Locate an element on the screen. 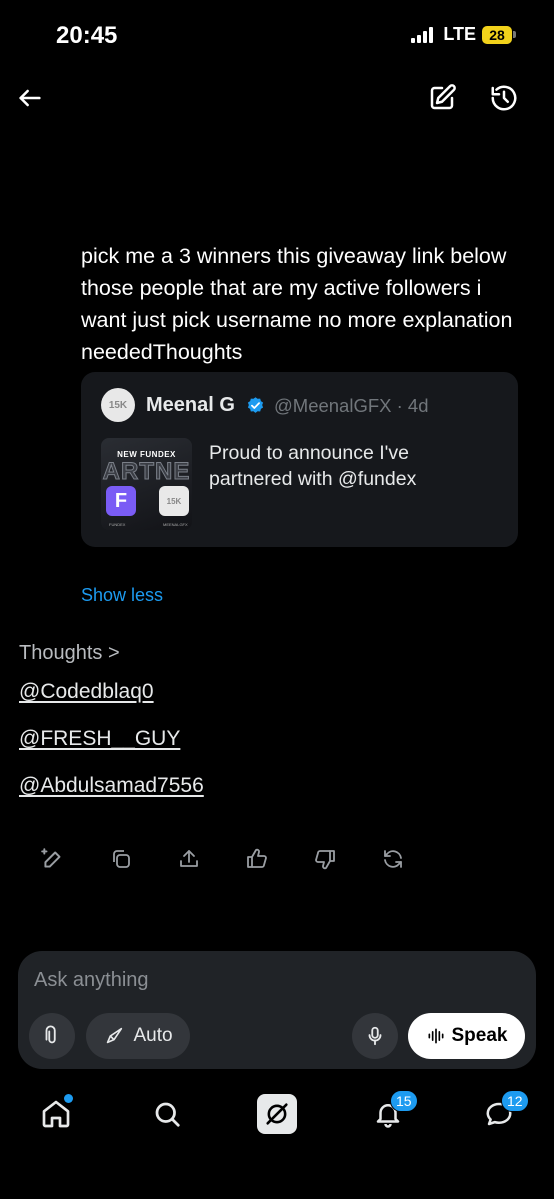 The image size is (554, 1199). quote-handle-time: @MeenalGFX · 4d is located at coordinates (351, 405).